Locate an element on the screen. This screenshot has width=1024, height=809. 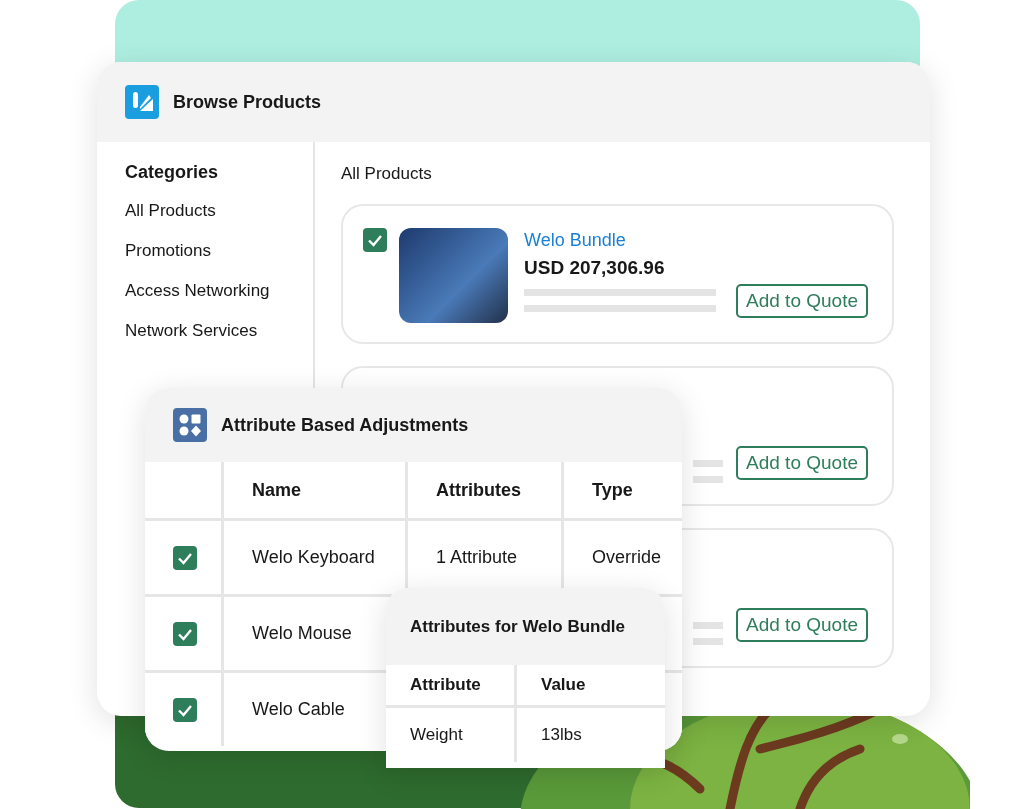
product-link: Welo Bundle is located at coordinates (696, 240).